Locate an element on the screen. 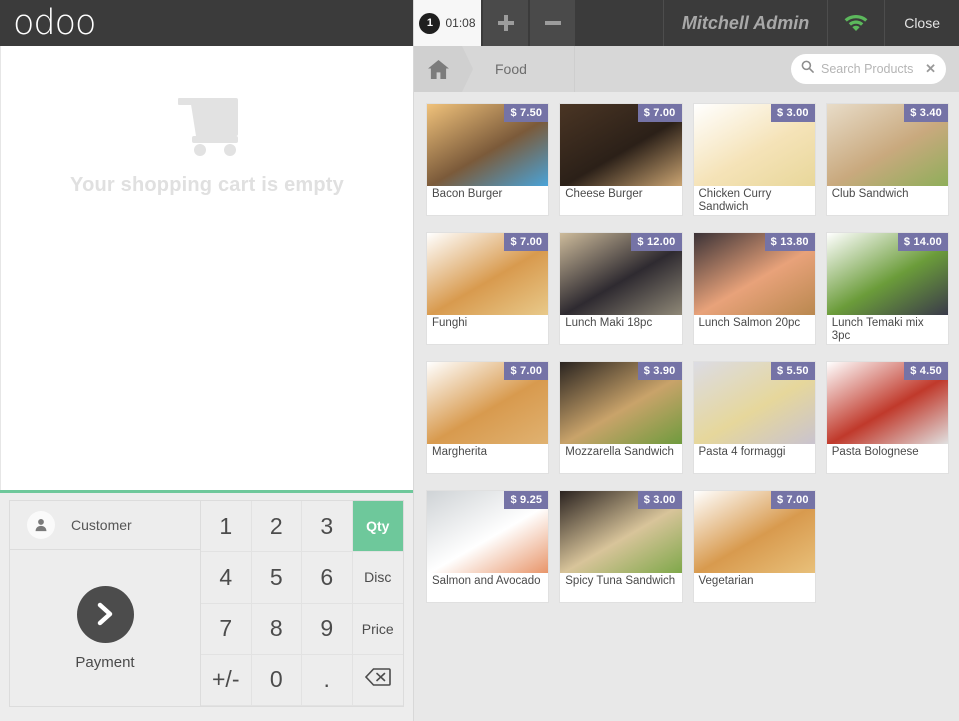  empty-cart-text: Your shopping cart is empty is located at coordinates (207, 185).